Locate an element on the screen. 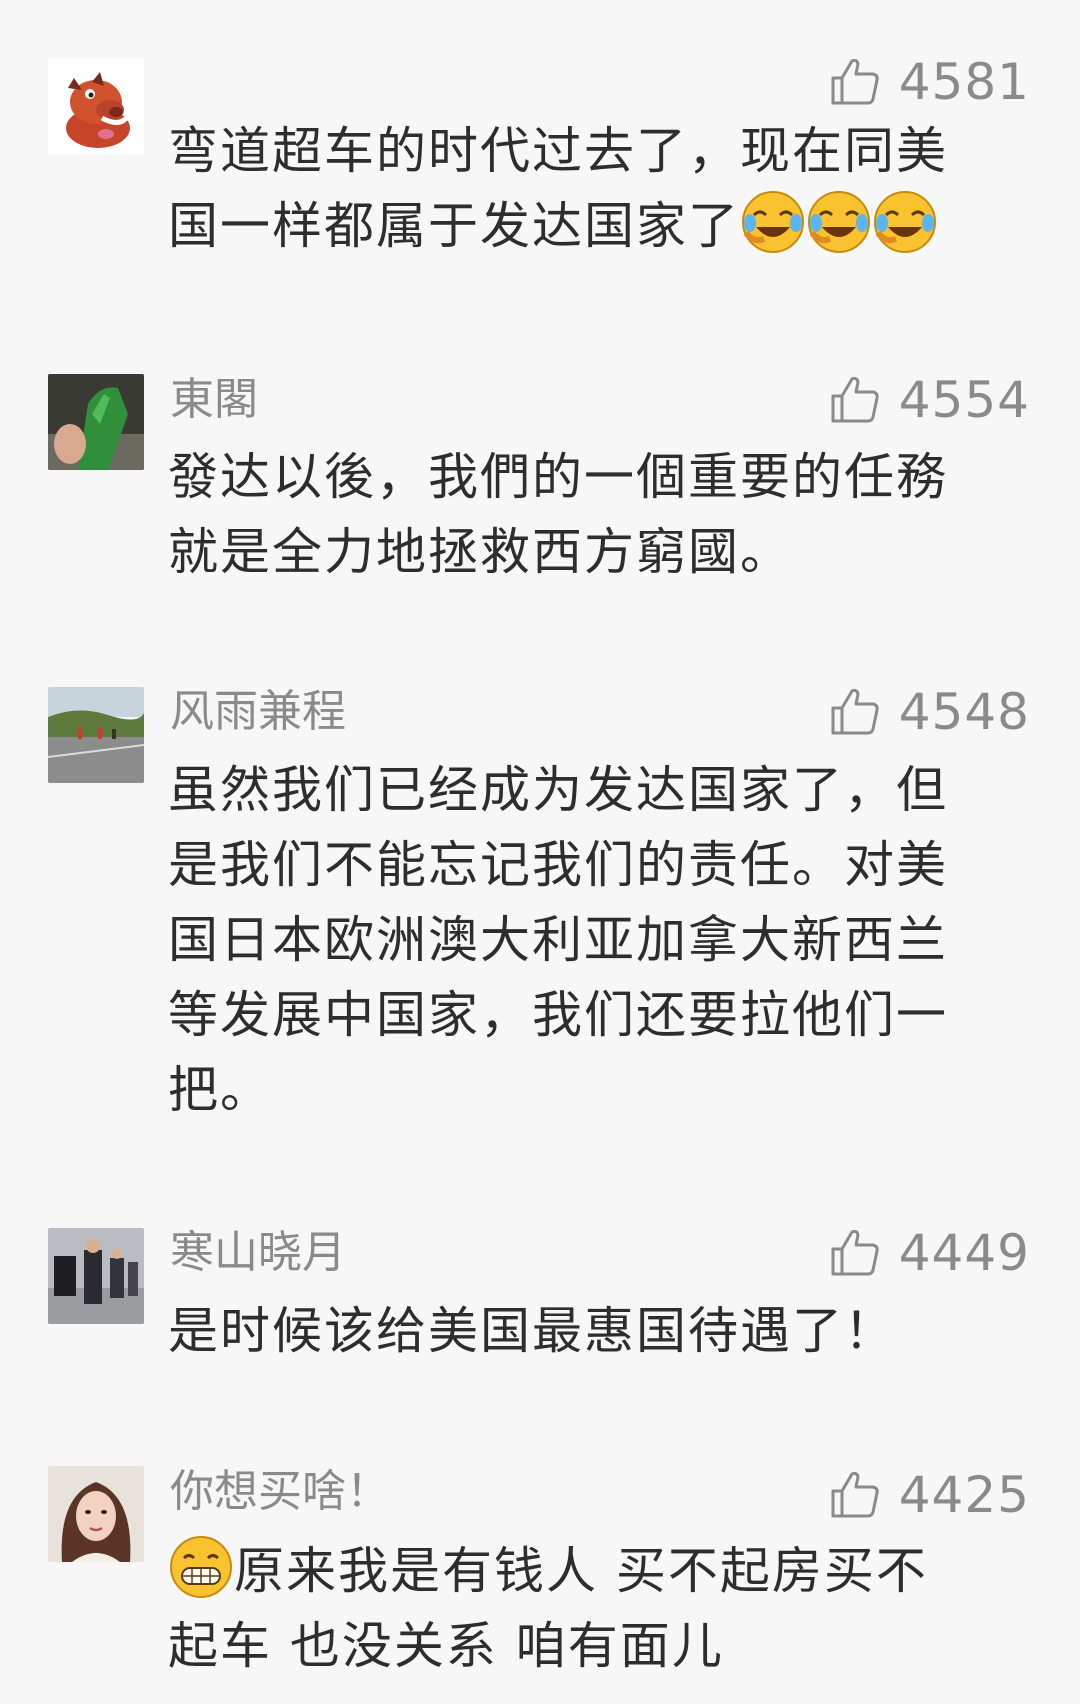  comment-line: 虽然我们已经成为发达国家了，但 is located at coordinates (558, 790).